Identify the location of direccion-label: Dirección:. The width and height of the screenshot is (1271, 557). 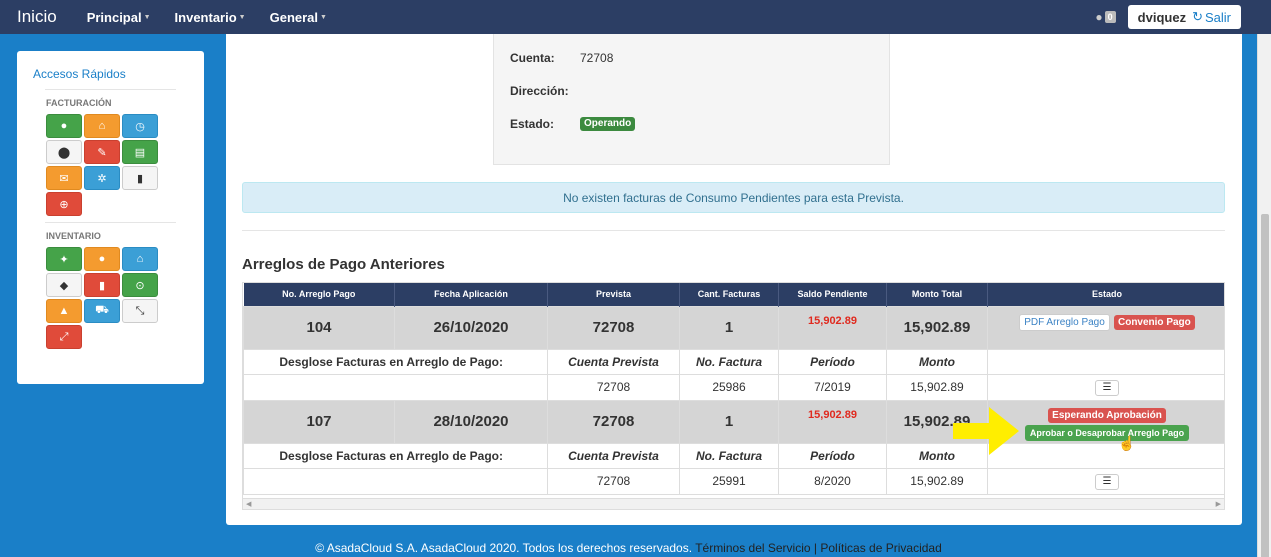
(539, 91).